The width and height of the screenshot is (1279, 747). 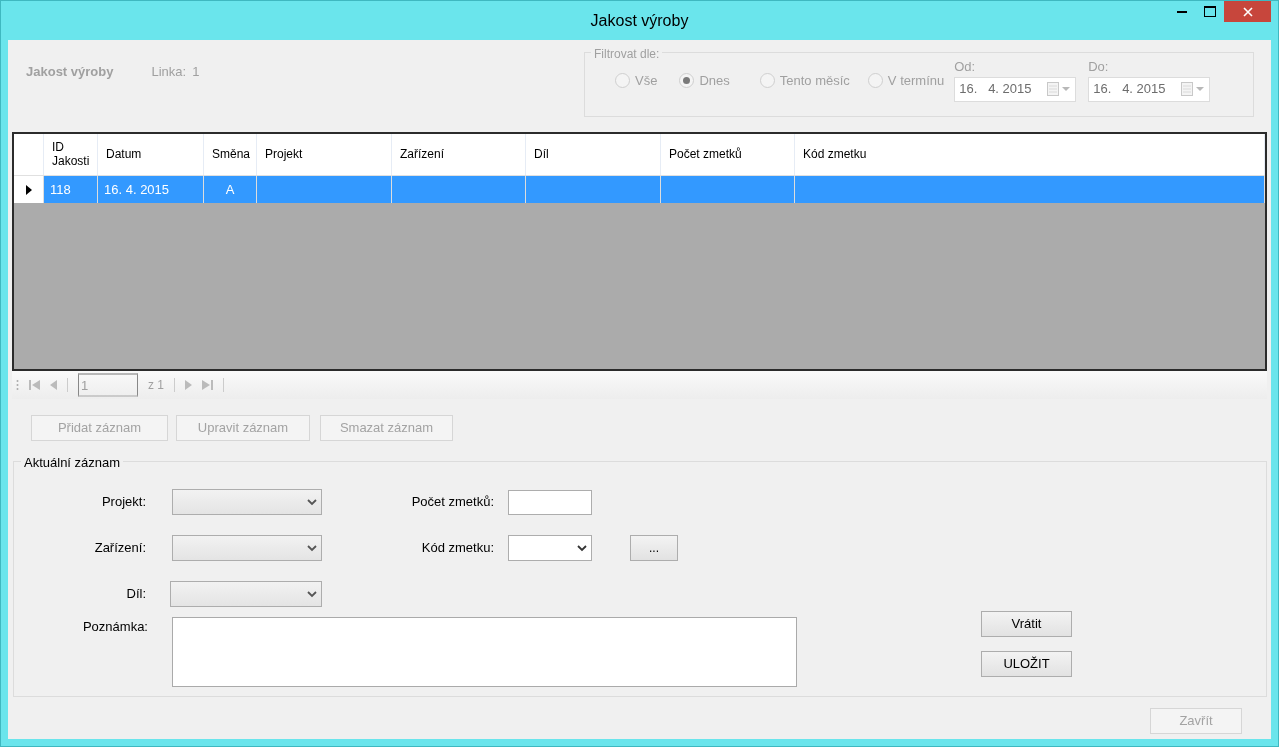 What do you see at coordinates (123, 502) in the screenshot?
I see `field-label: Projekt:` at bounding box center [123, 502].